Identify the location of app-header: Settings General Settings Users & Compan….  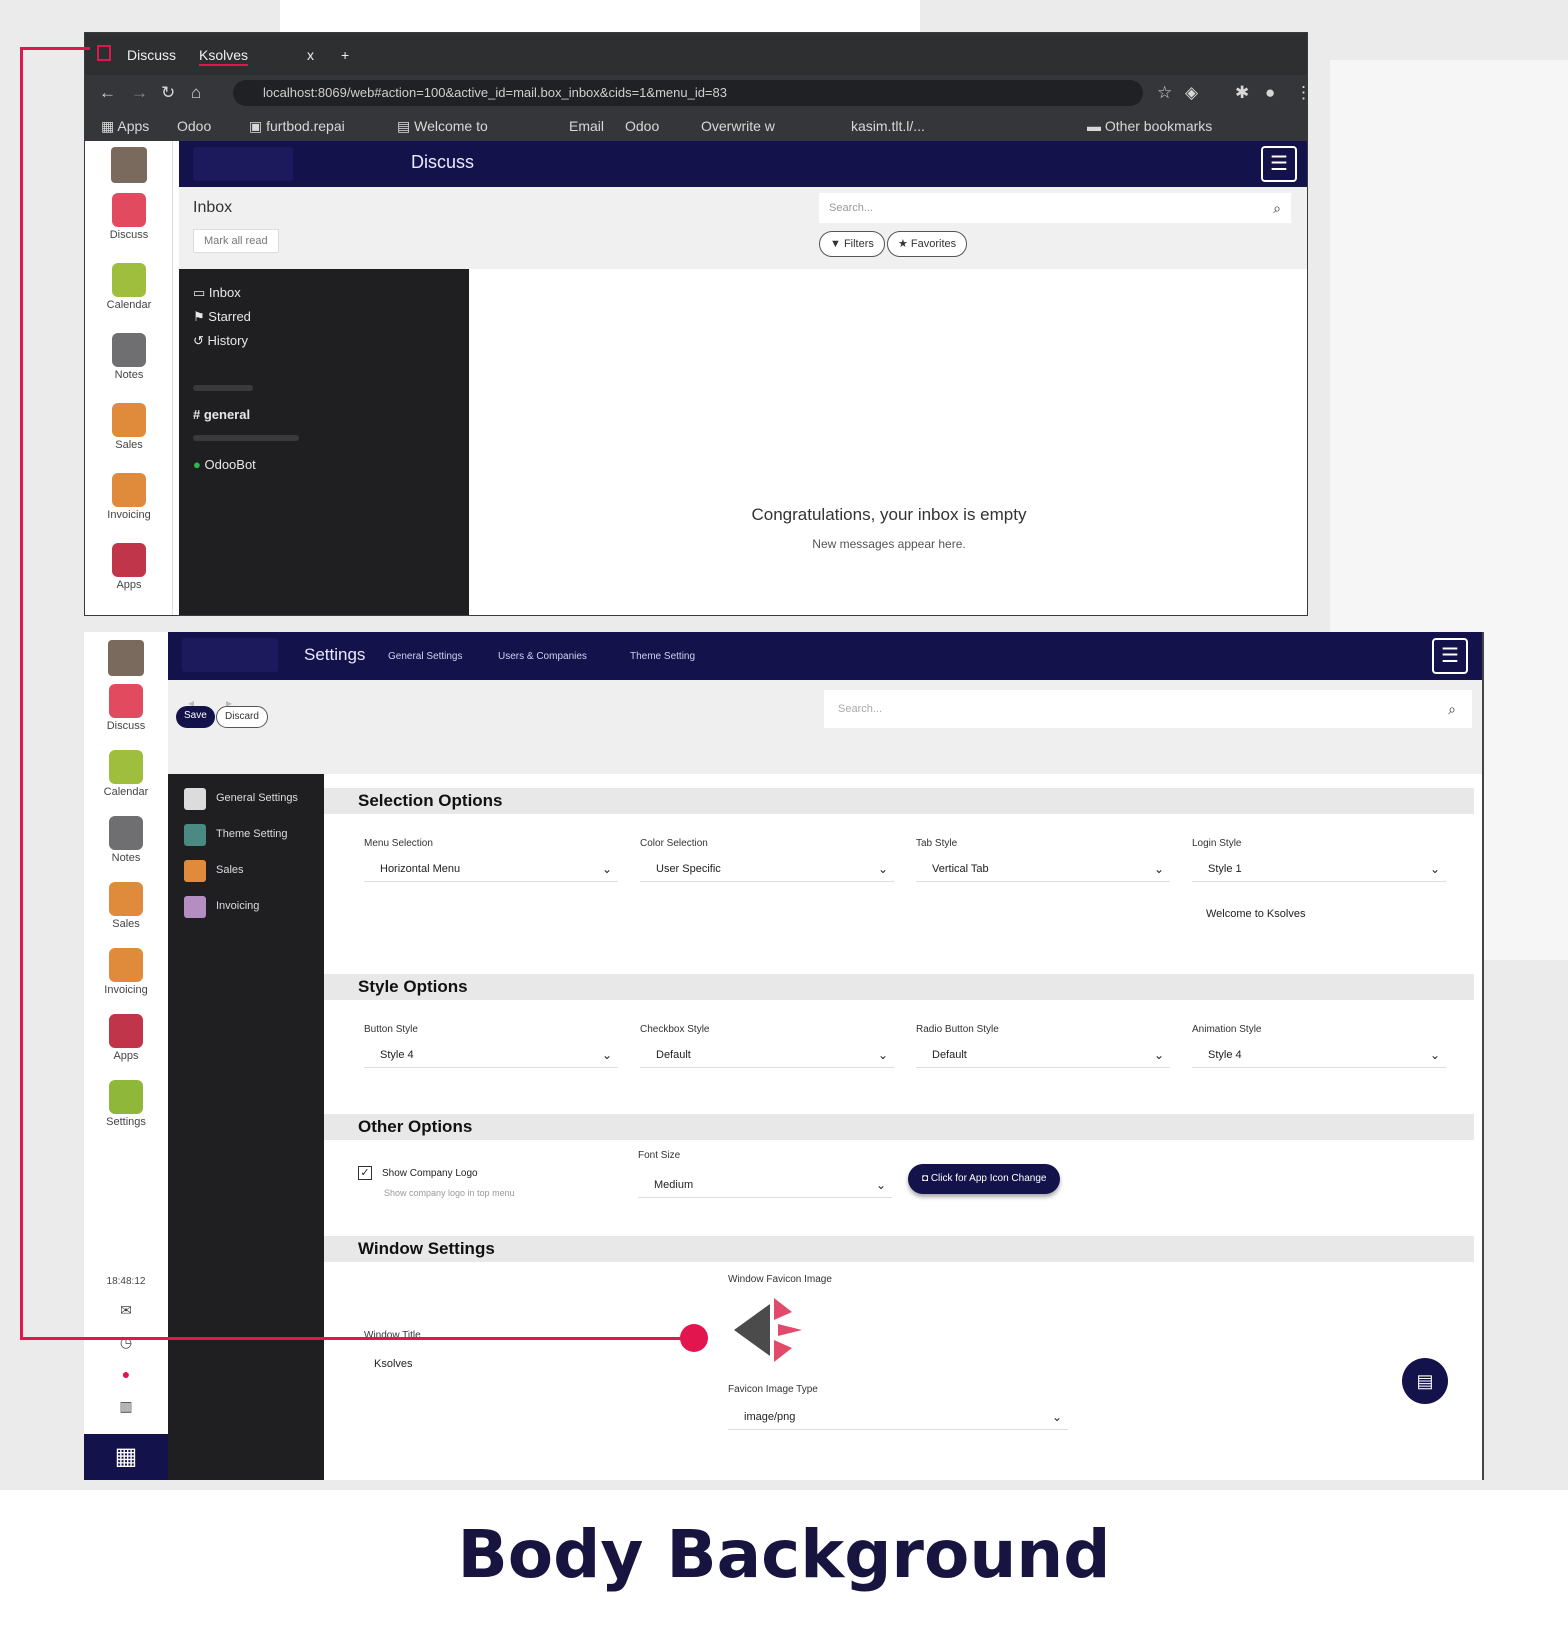
(825, 656).